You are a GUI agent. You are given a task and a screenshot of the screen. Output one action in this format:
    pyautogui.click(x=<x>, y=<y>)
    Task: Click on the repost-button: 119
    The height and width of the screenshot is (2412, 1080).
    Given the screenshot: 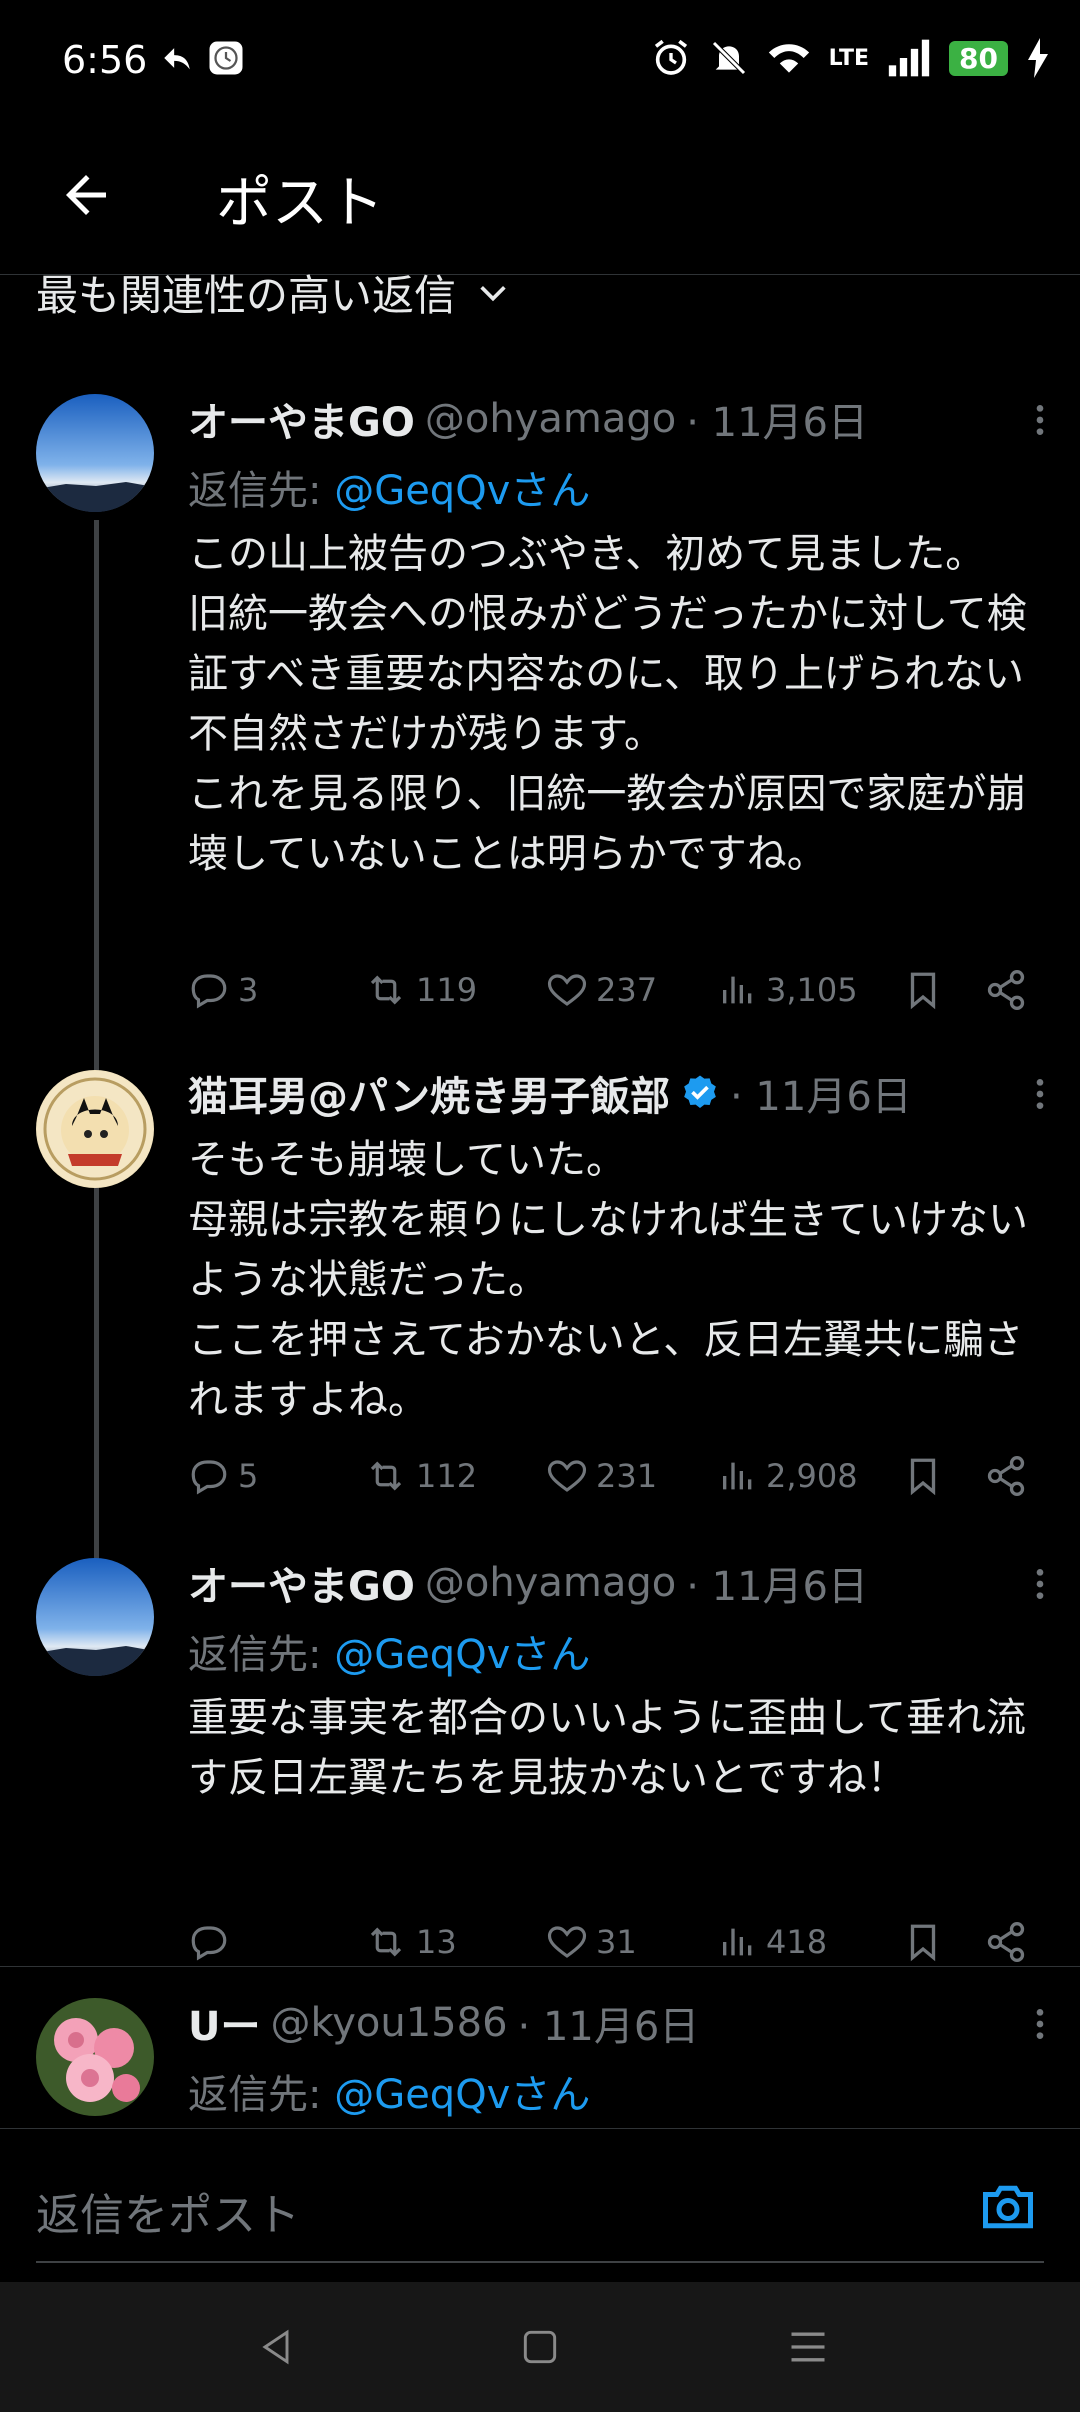 What is the action you would take?
    pyautogui.click(x=455, y=990)
    